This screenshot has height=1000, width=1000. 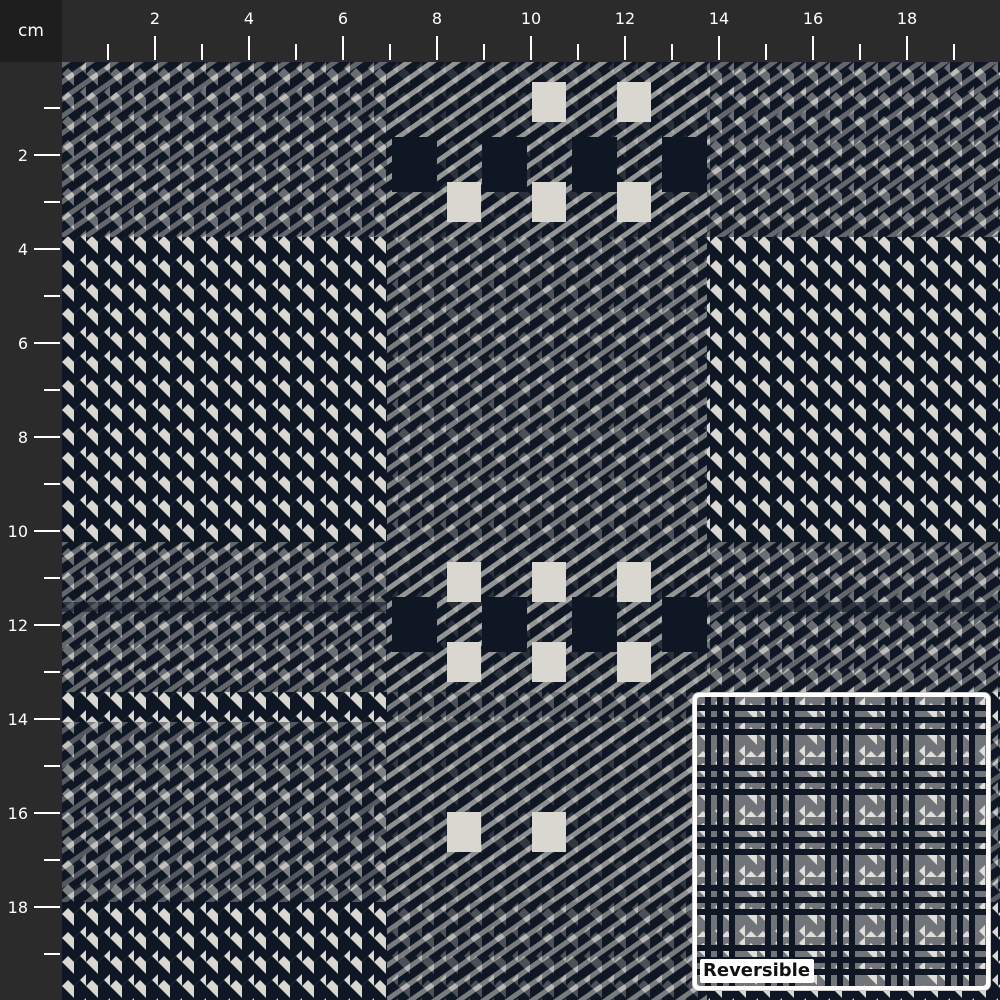 What do you see at coordinates (18, 907) in the screenshot?
I see `left-ruler-label: 18` at bounding box center [18, 907].